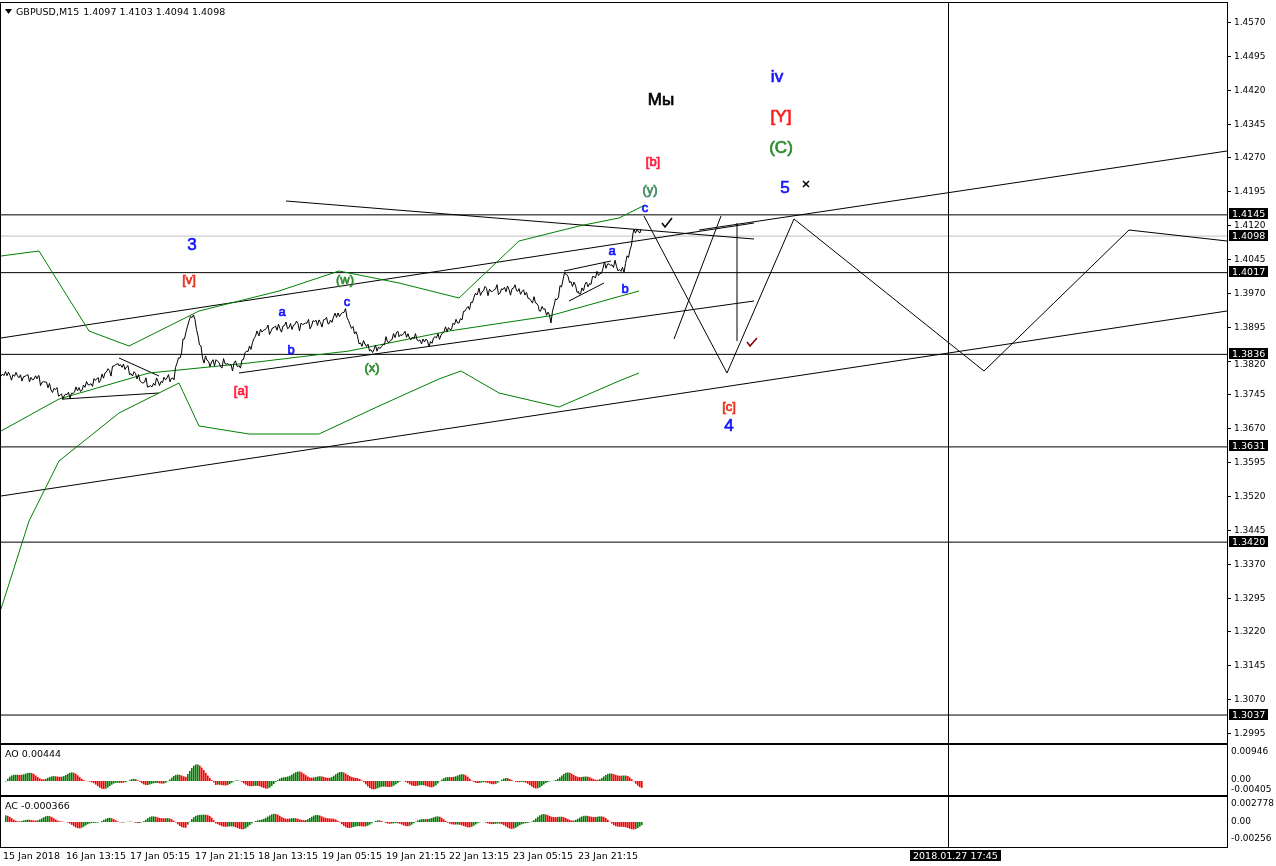 The image size is (1276, 866). What do you see at coordinates (1250, 428) in the screenshot?
I see `price-label: 1.3670` at bounding box center [1250, 428].